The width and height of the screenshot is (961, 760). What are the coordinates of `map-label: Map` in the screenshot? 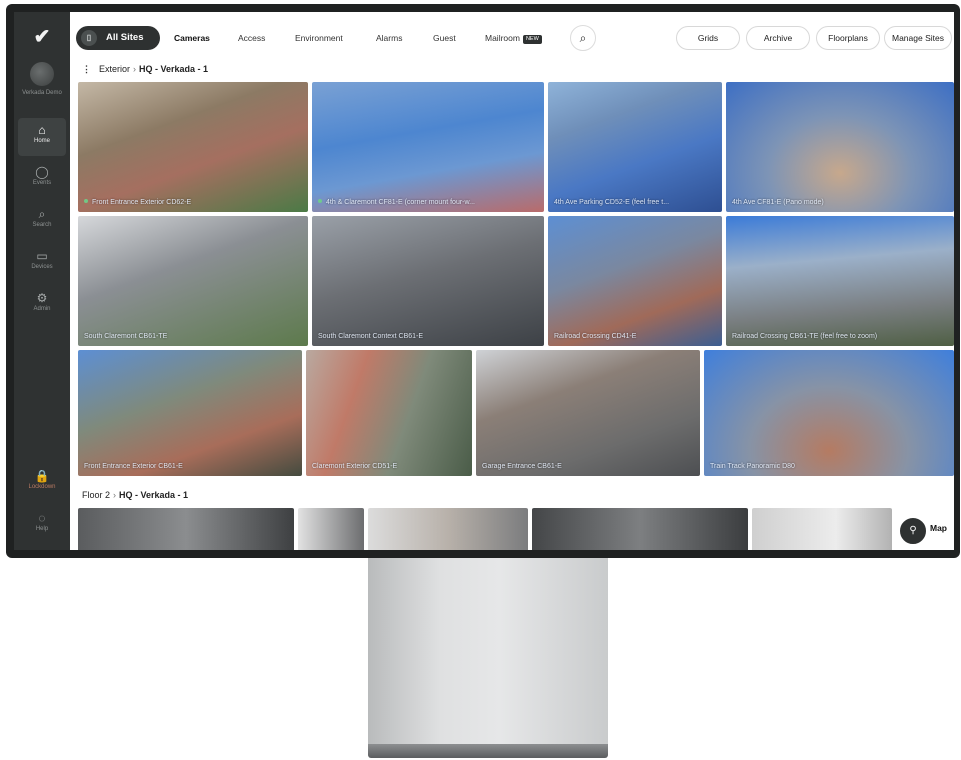 It's located at (938, 528).